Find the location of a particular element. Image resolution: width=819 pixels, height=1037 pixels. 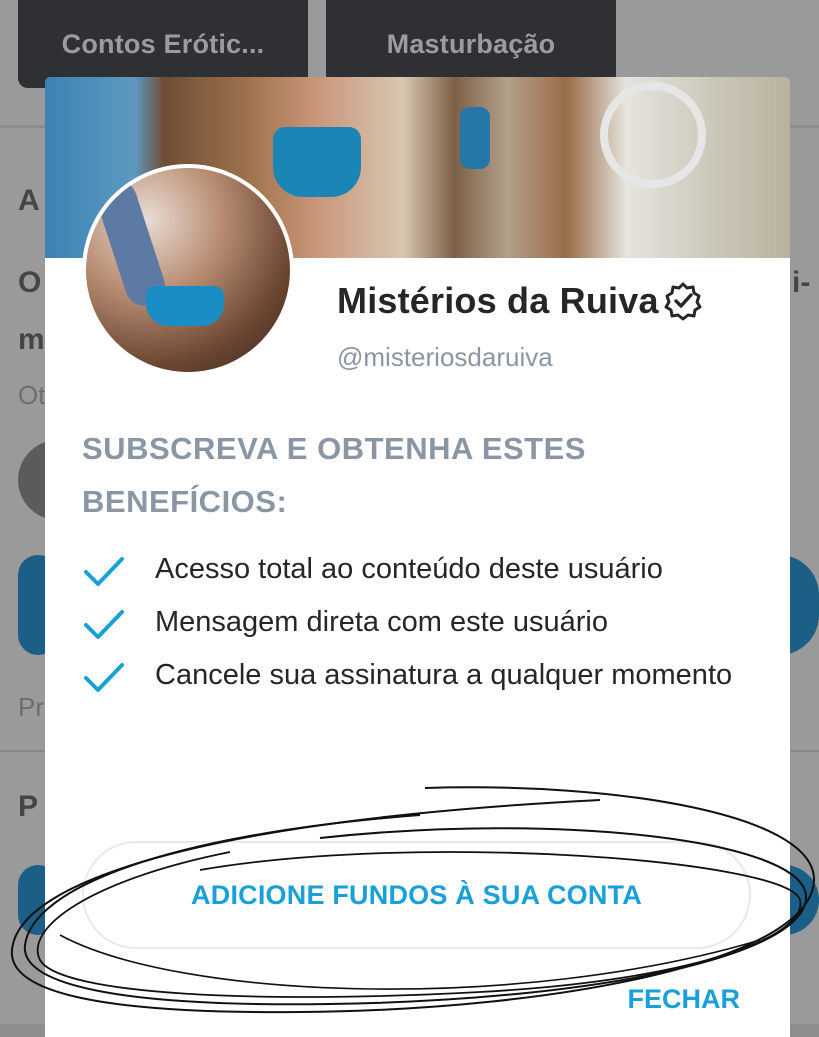

benefit-text: Acesso total ao conteúdo deste usuário is located at coordinates (409, 569).